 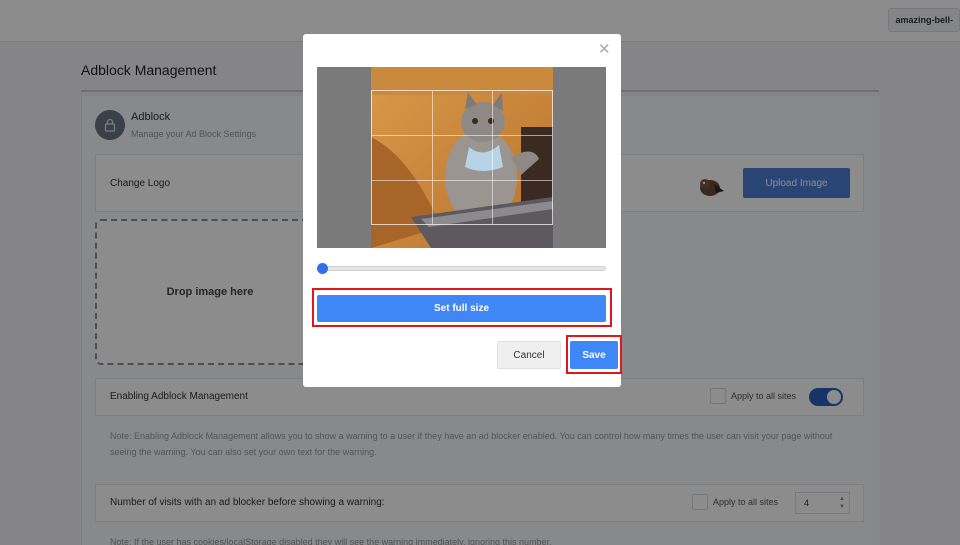 What do you see at coordinates (529, 355) in the screenshot?
I see `cancel-button: Cancel` at bounding box center [529, 355].